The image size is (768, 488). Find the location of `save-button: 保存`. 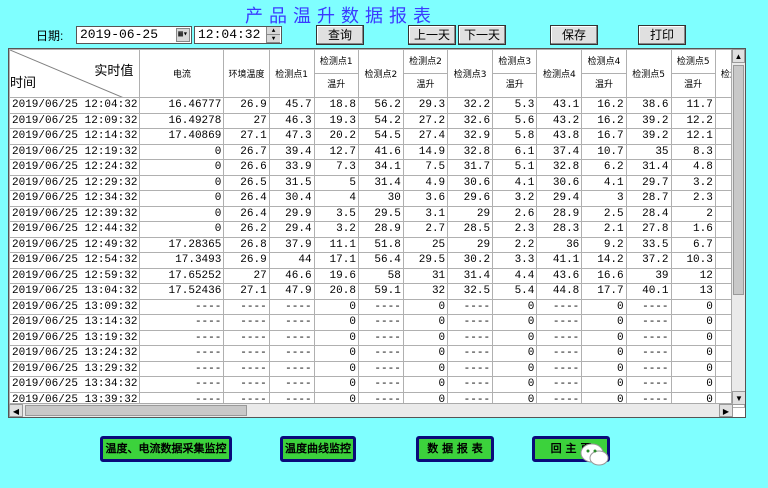

save-button: 保存 is located at coordinates (574, 35).